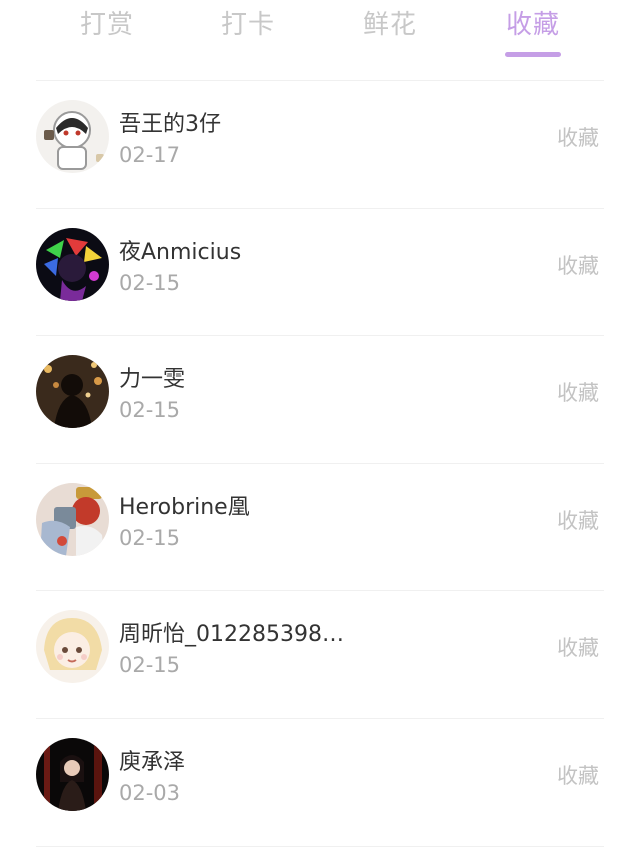 The height and width of the screenshot is (853, 640). What do you see at coordinates (150, 793) in the screenshot?
I see `item-date: 02-03` at bounding box center [150, 793].